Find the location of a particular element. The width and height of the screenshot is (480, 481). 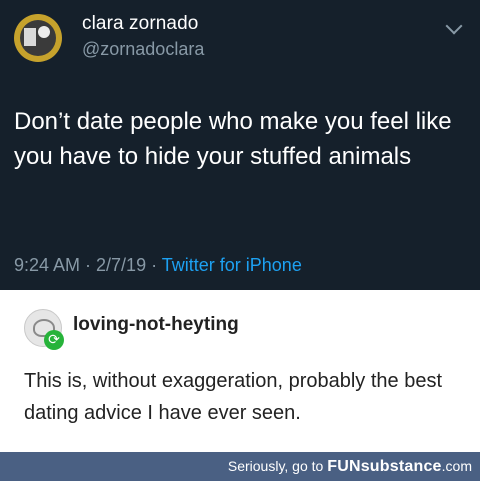

watermark-prefix: Seriously, go to is located at coordinates (277, 466).